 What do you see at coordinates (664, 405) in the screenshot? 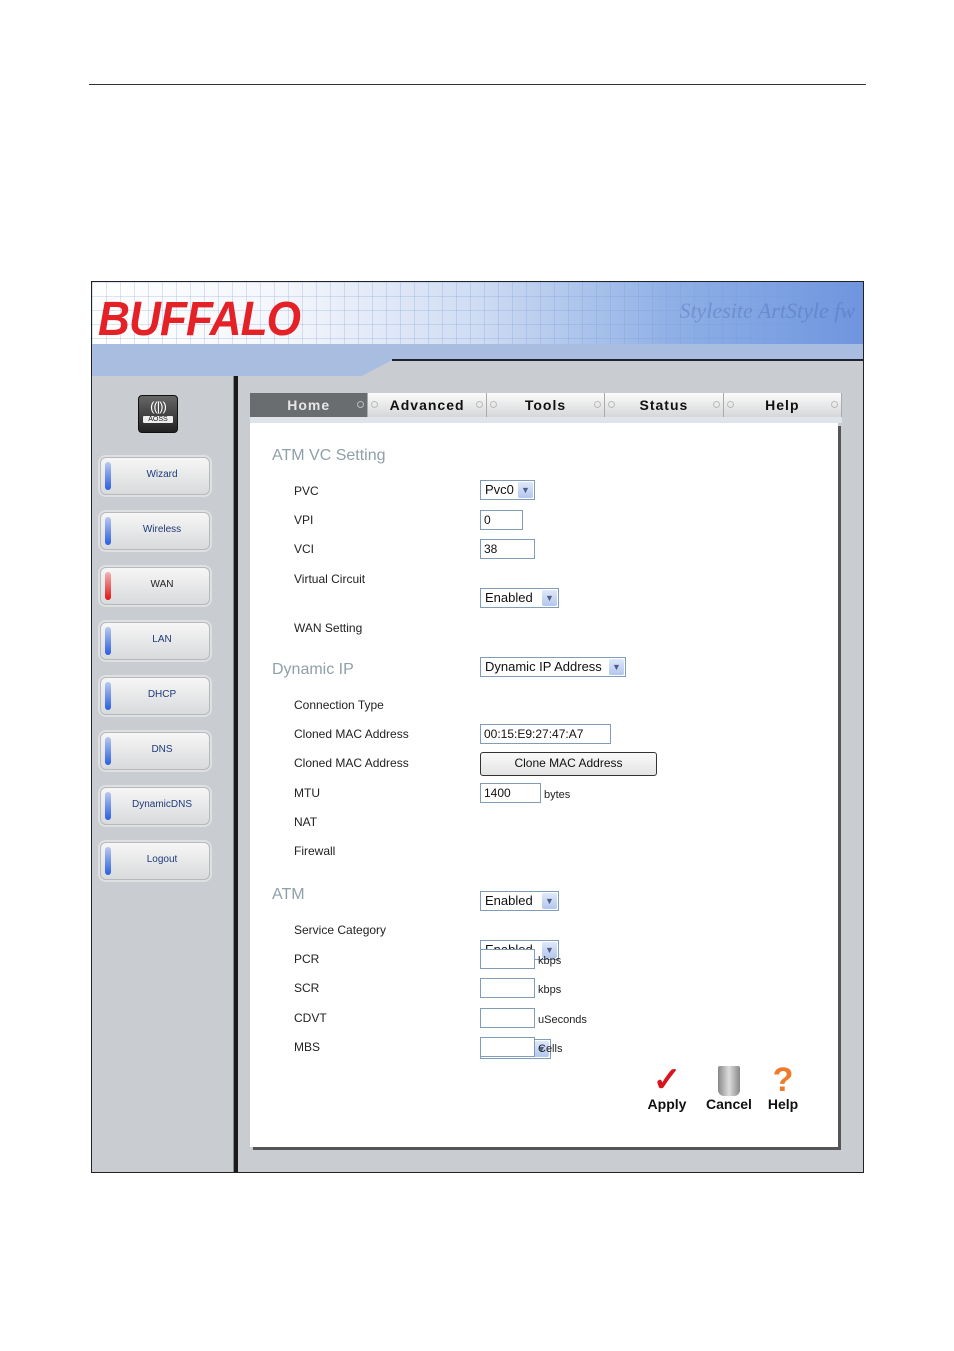
I see `tab-status: Status` at bounding box center [664, 405].